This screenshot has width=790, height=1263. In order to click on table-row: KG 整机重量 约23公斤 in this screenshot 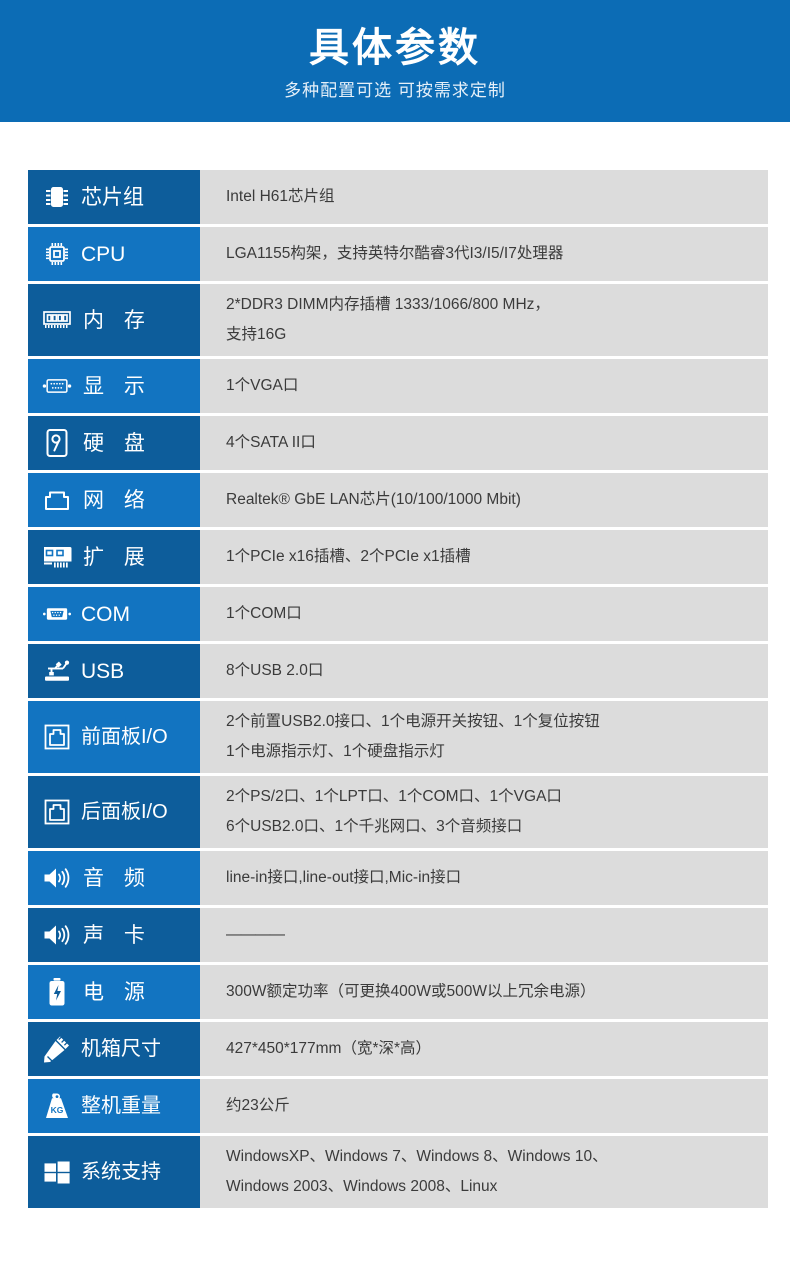, I will do `click(398, 1106)`.